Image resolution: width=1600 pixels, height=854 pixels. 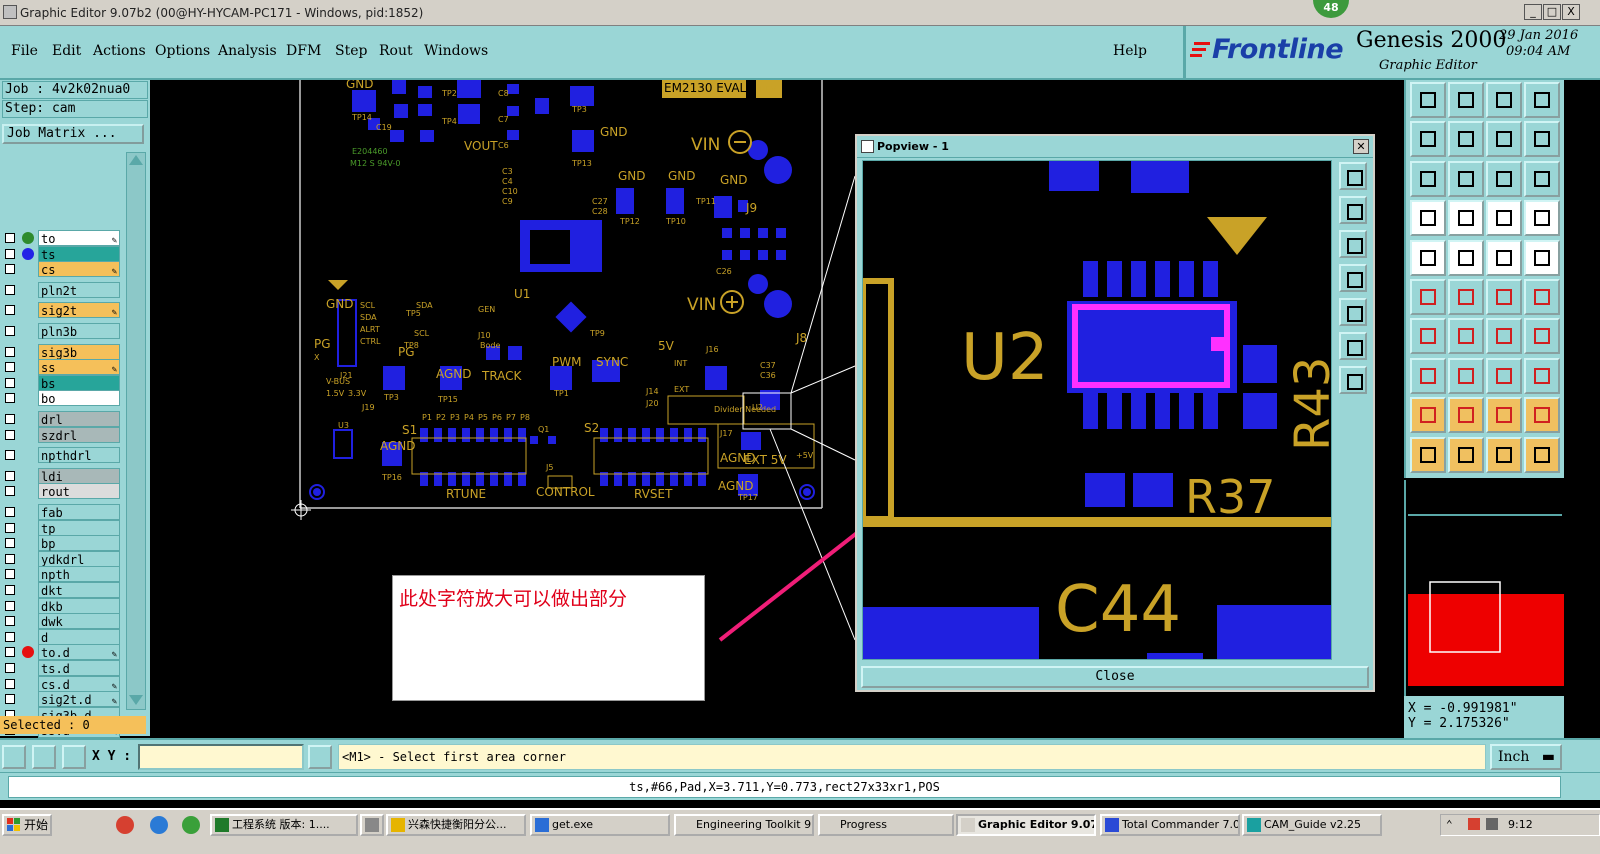 What do you see at coordinates (79, 398) in the screenshot?
I see `layer-name: bo` at bounding box center [79, 398].